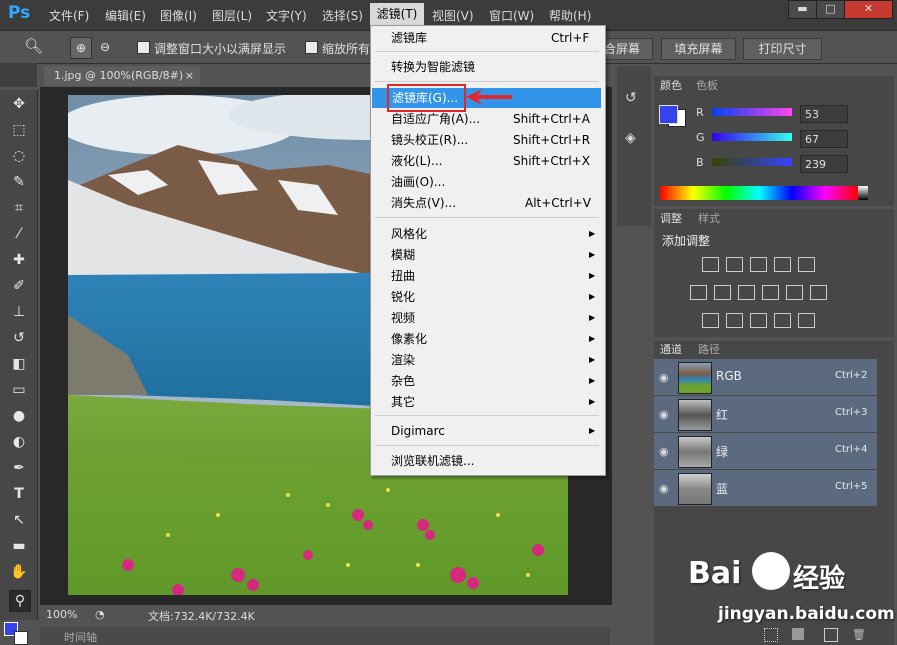 This screenshot has height=645, width=897. Describe the element at coordinates (486, 360) in the screenshot. I see `menu-item-render: 渲染 ▶` at that location.